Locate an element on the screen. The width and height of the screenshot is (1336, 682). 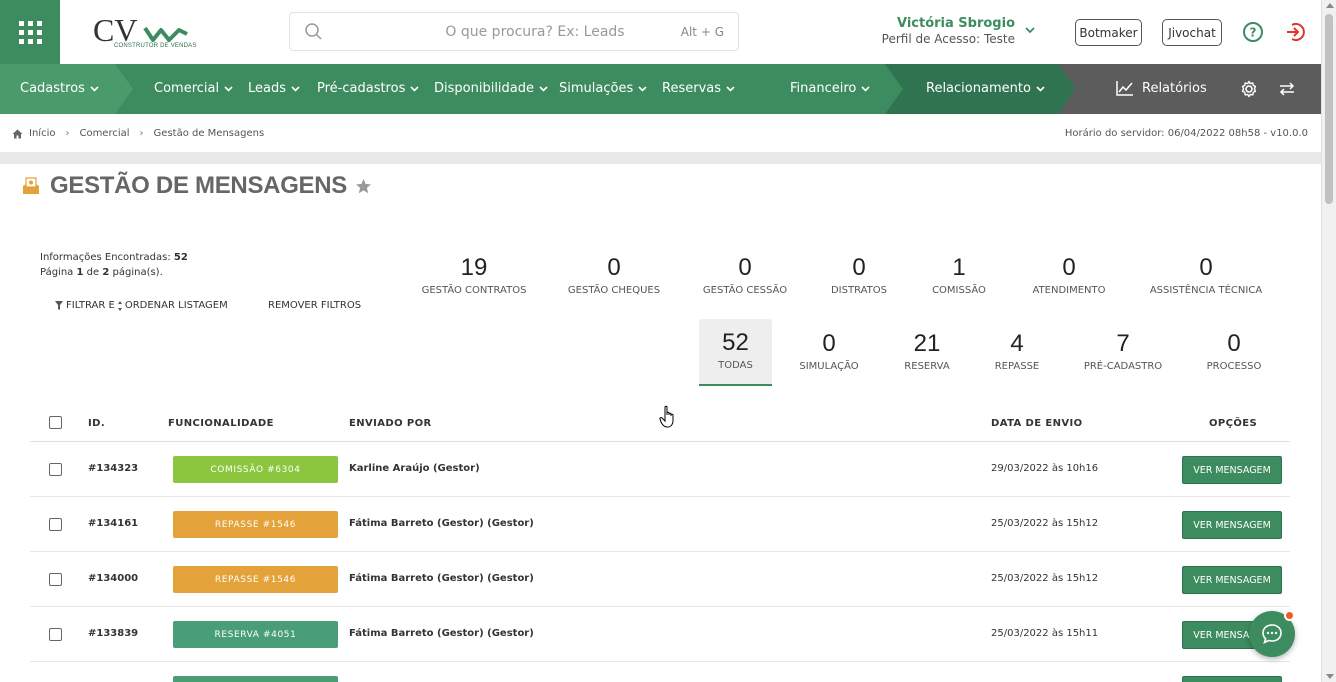
nav-item-pre-cadastros: Pré-cadastros is located at coordinates (368, 88).